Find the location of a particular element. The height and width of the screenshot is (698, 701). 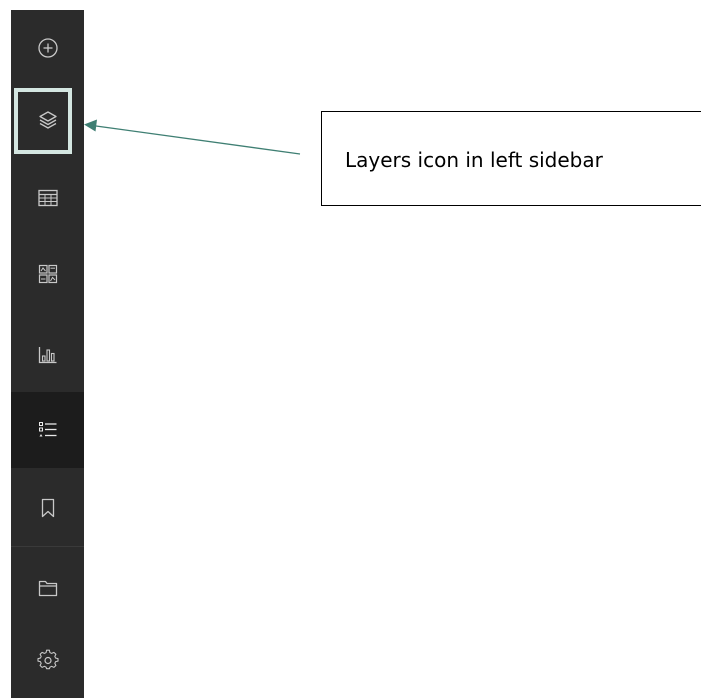

bar-chart-icon is located at coordinates (47, 355).